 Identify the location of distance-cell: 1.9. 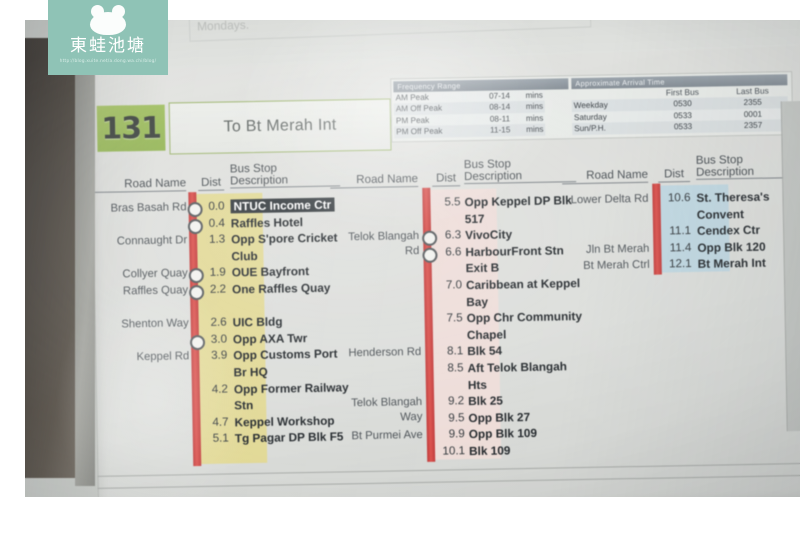
(217, 272).